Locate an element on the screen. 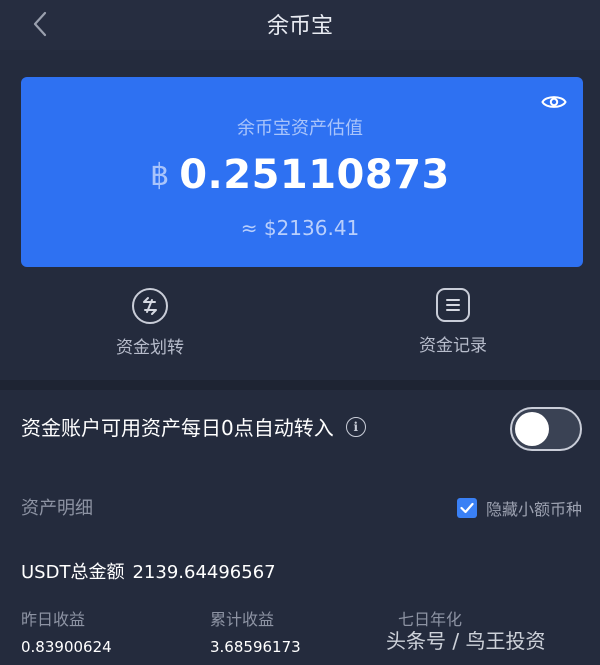 Image resolution: width=600 pixels, height=665 pixels. records-label: 资金记录 is located at coordinates (453, 346).